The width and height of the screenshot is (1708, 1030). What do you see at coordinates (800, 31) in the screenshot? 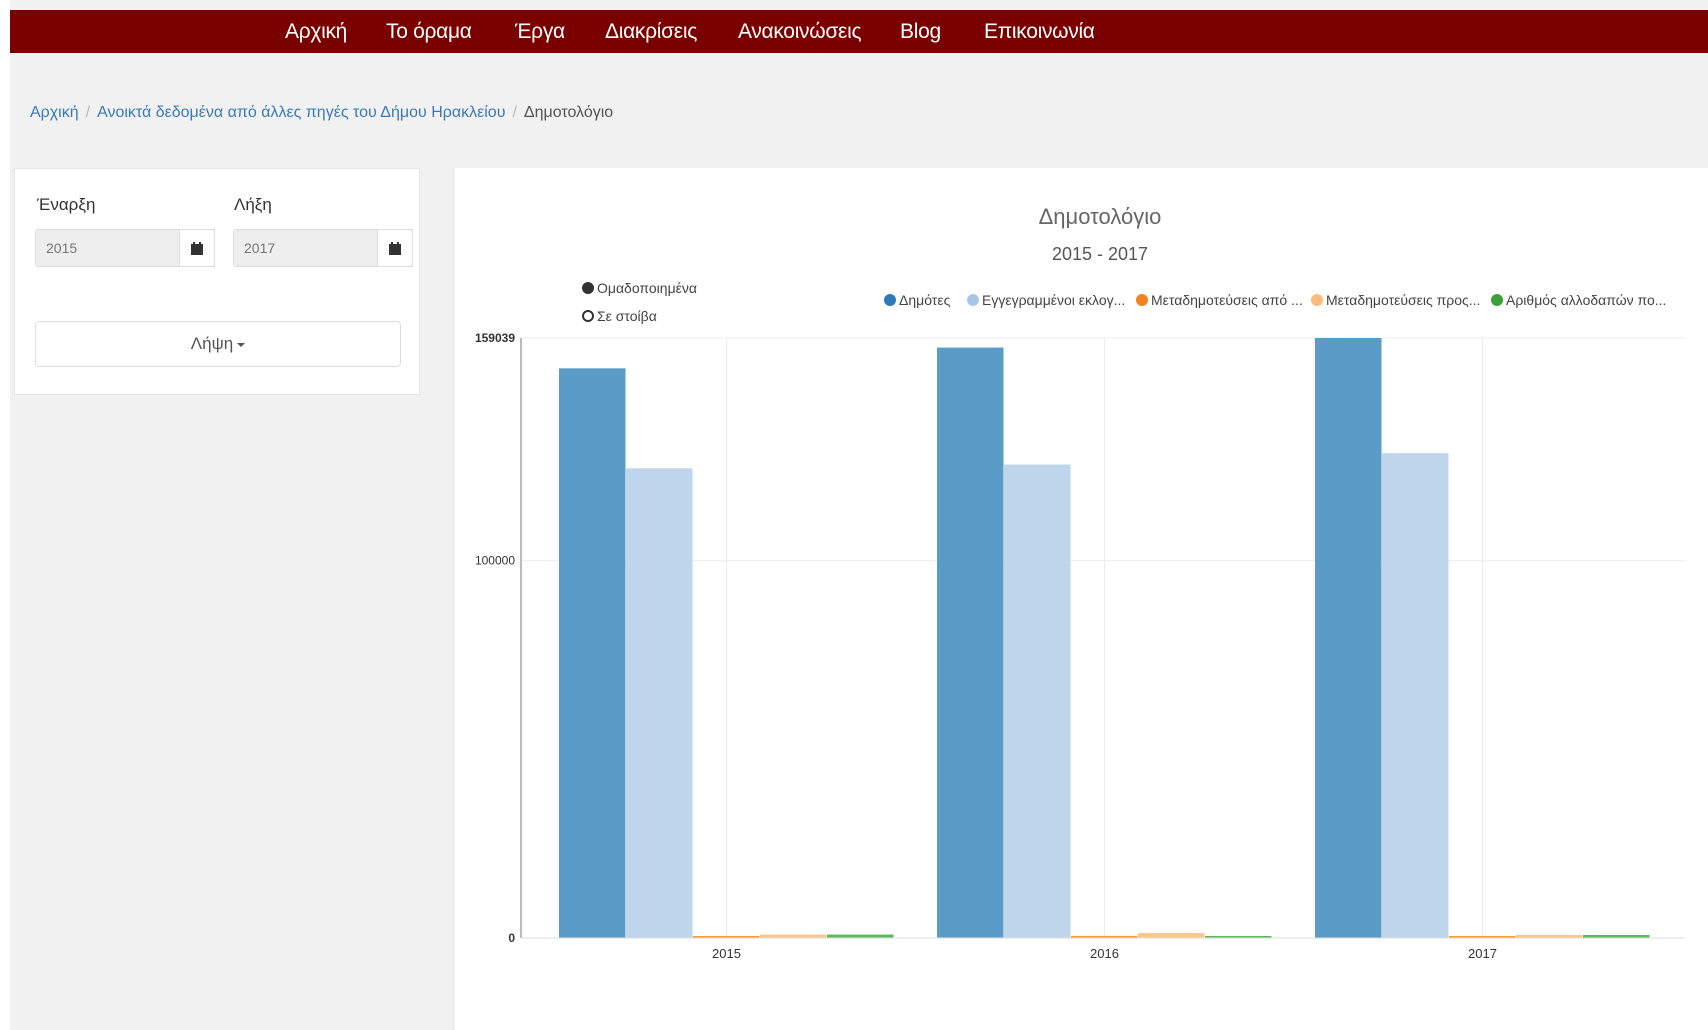
I see `nav-item-announcements: Ανακοινώσεις` at bounding box center [800, 31].